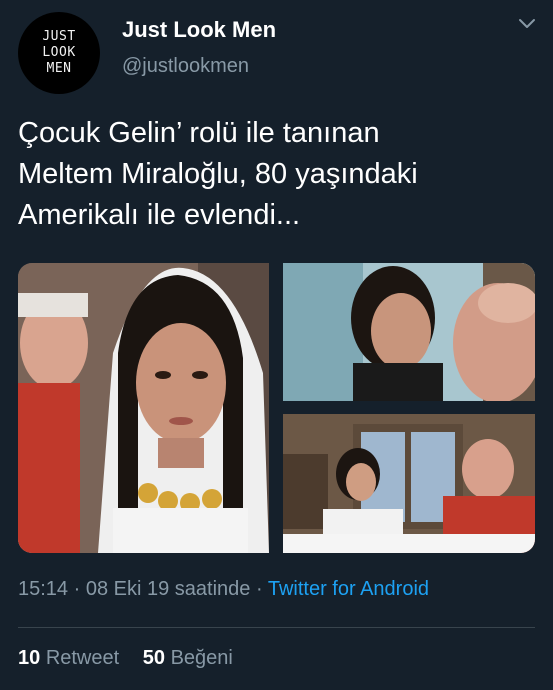 This screenshot has height=690, width=553. I want to click on tweet-source-link: Twitter for Android, so click(348, 589).